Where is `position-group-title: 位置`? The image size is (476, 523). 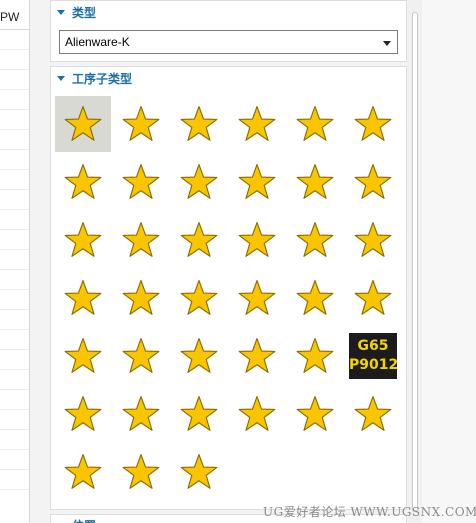
position-group-title: 位置 is located at coordinates (84, 520).